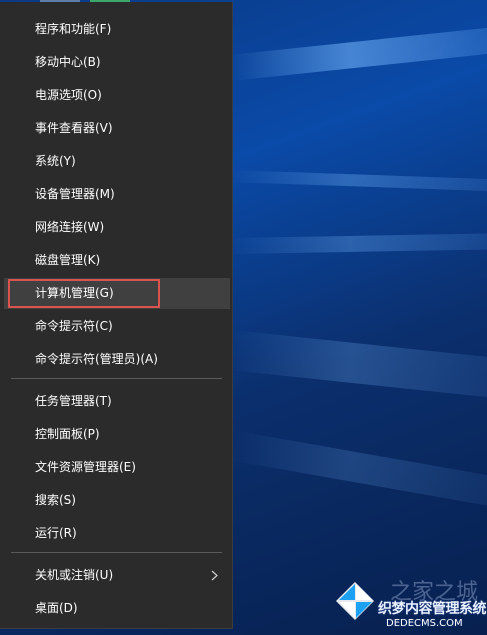 The height and width of the screenshot is (635, 487). I want to click on menu-item-task-manager: 任务管理器(T), so click(117, 401).